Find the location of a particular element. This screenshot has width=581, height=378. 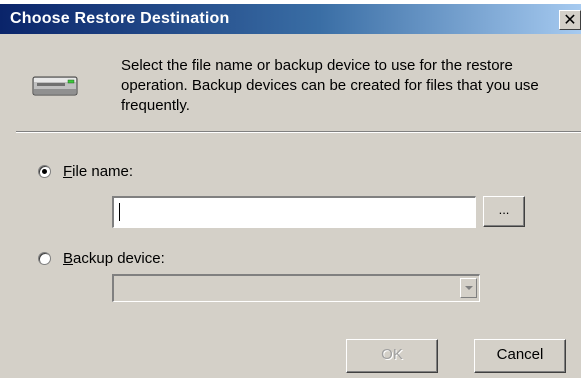

file-name-label-text: ile name: is located at coordinates (103, 171).